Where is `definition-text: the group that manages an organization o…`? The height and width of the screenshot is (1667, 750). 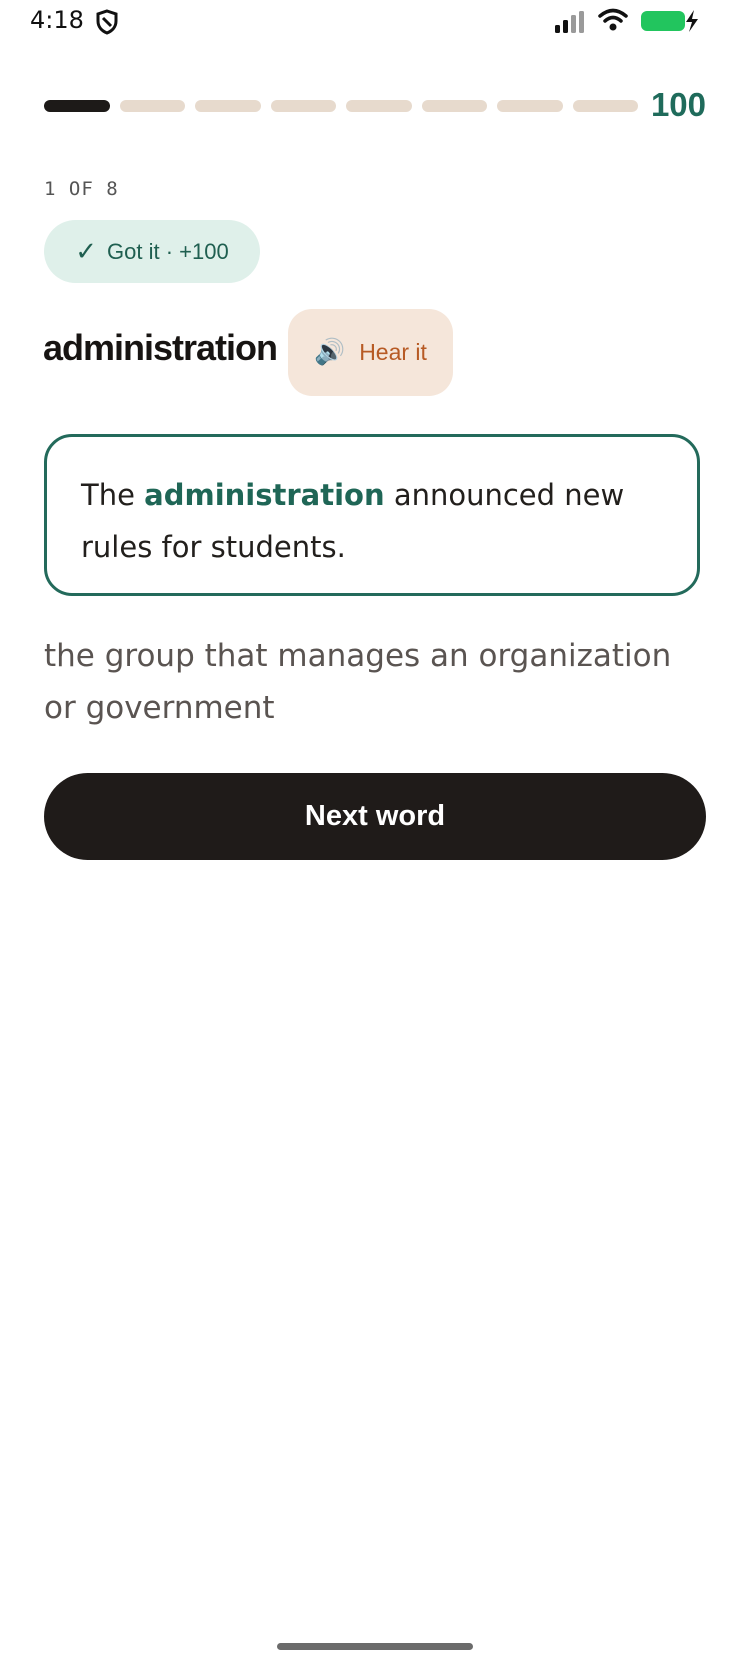 definition-text: the group that manages an organization o… is located at coordinates (358, 682).